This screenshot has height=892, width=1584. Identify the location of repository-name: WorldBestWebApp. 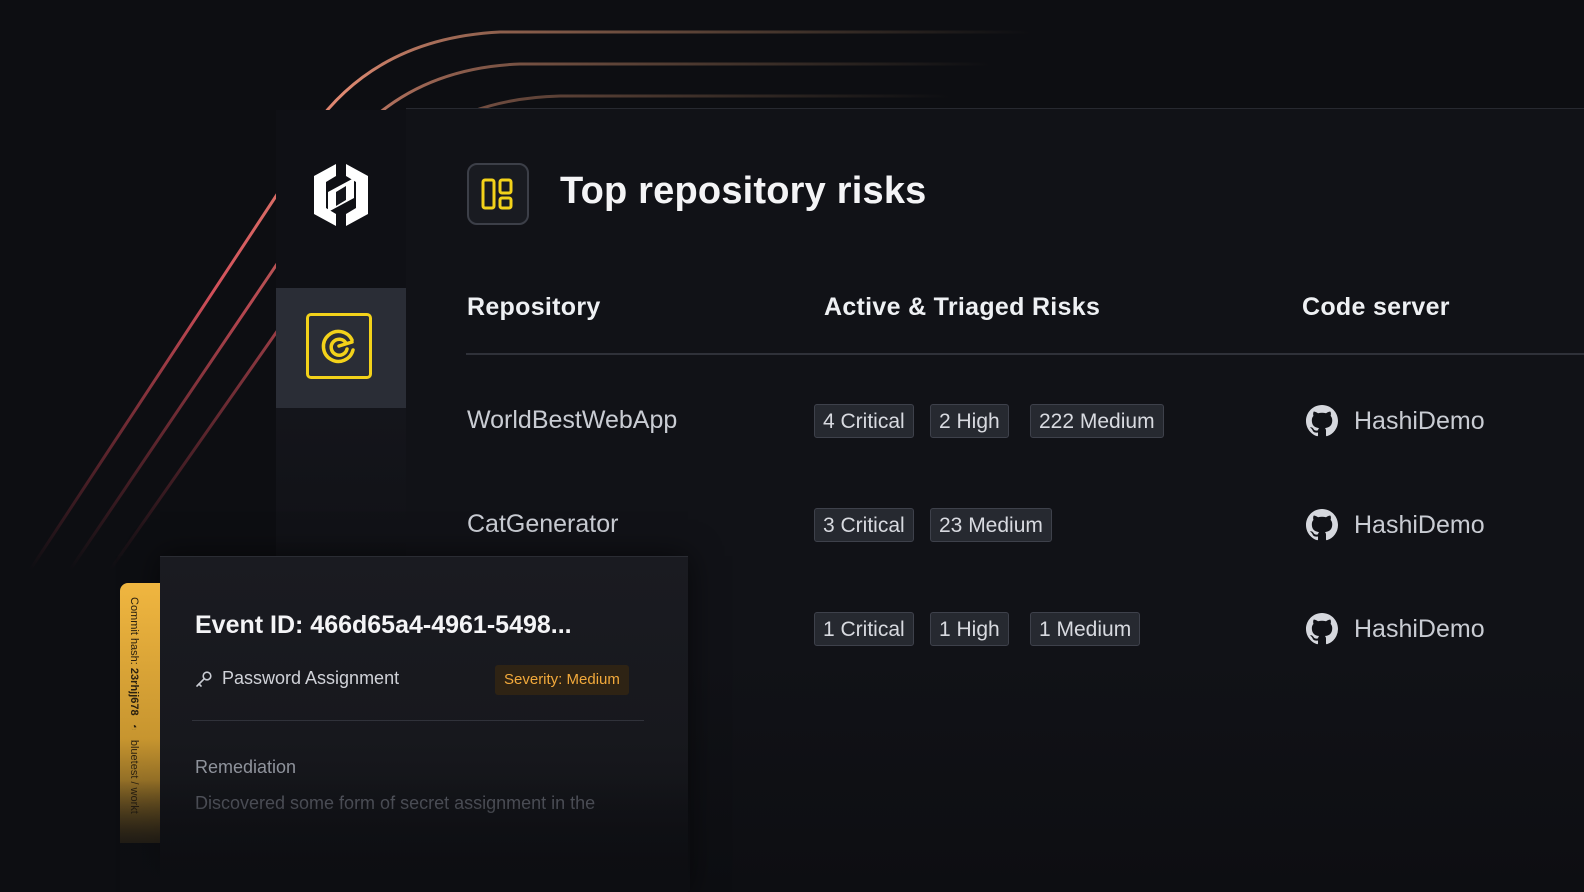
(572, 420).